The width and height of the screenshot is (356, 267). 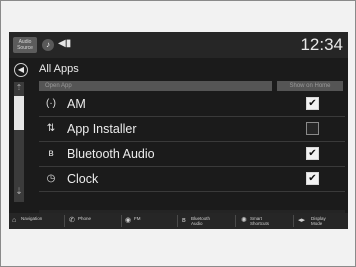 What do you see at coordinates (14, 220) in the screenshot?
I see `navigation-icon: ⌂` at bounding box center [14, 220].